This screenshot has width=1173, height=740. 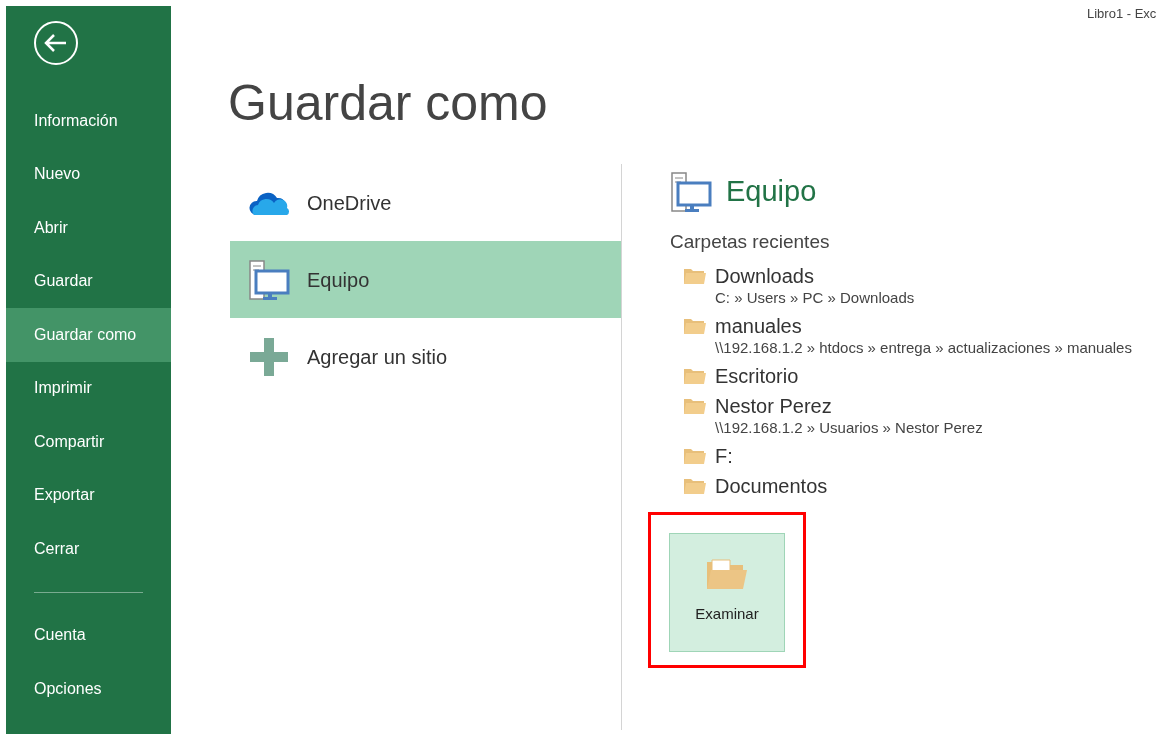 What do you see at coordinates (88, 495) in the screenshot?
I see `sidebar-item: Exportar` at bounding box center [88, 495].